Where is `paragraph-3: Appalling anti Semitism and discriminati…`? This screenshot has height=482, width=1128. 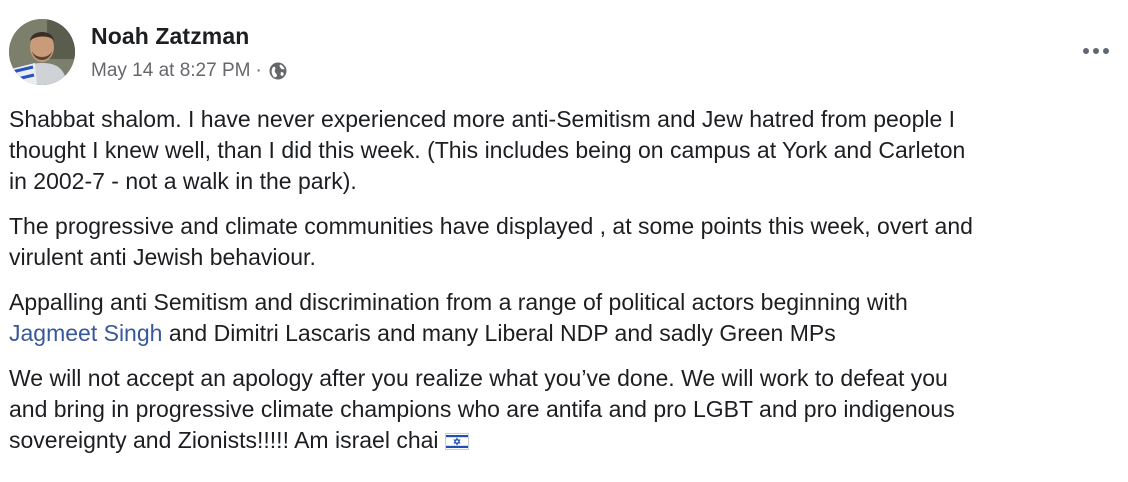 paragraph-3: Appalling anti Semitism and discriminati… is located at coordinates (566, 318).